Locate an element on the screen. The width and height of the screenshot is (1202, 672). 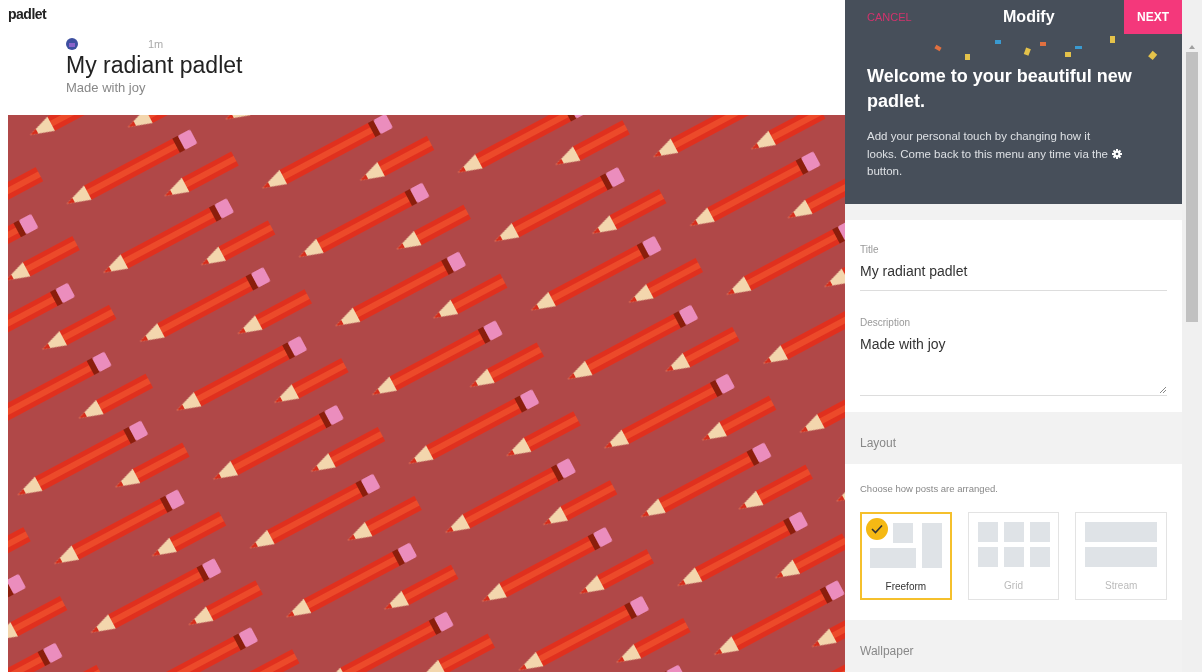
intro-text: button. is located at coordinates (885, 170).